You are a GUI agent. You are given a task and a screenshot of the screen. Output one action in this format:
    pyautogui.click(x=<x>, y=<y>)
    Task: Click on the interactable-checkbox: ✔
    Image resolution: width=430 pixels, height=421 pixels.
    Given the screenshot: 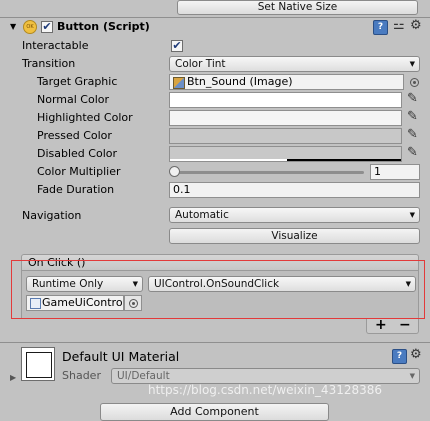 What is the action you would take?
    pyautogui.click(x=177, y=46)
    